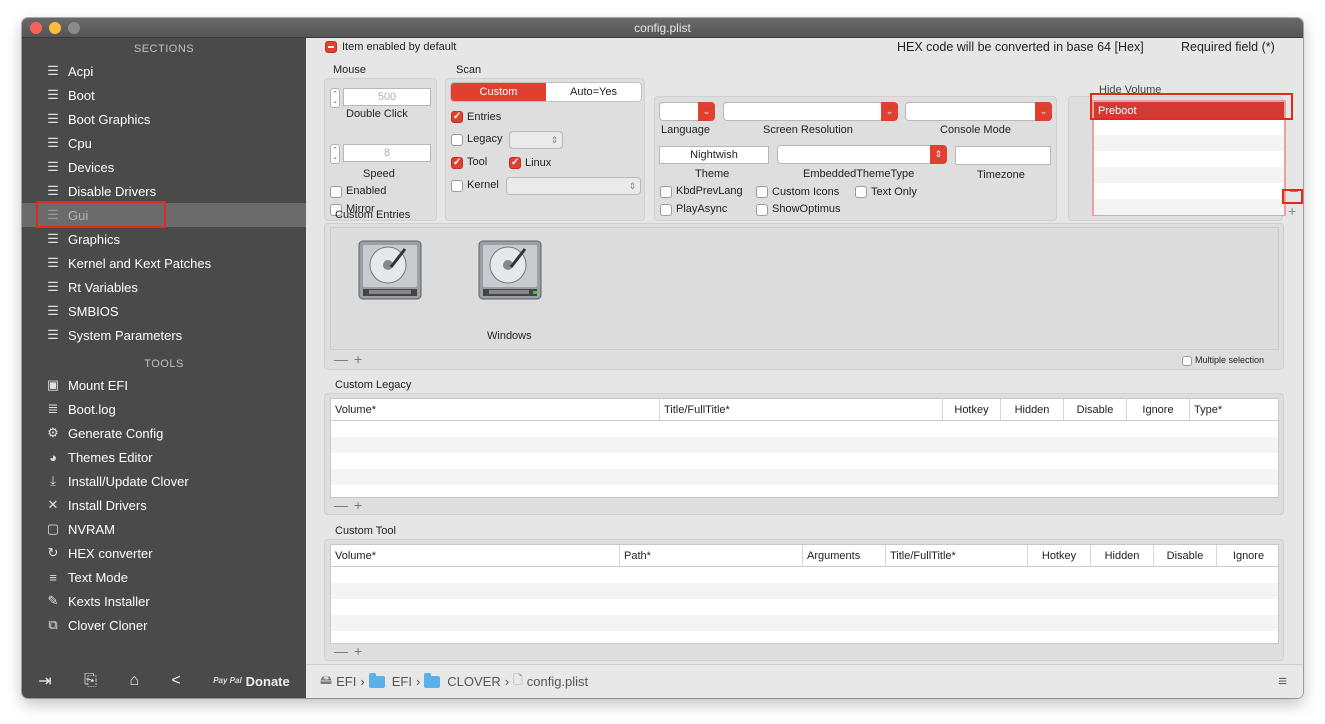 The image size is (1325, 724). I want to click on home-icon: ⌂, so click(134, 681).